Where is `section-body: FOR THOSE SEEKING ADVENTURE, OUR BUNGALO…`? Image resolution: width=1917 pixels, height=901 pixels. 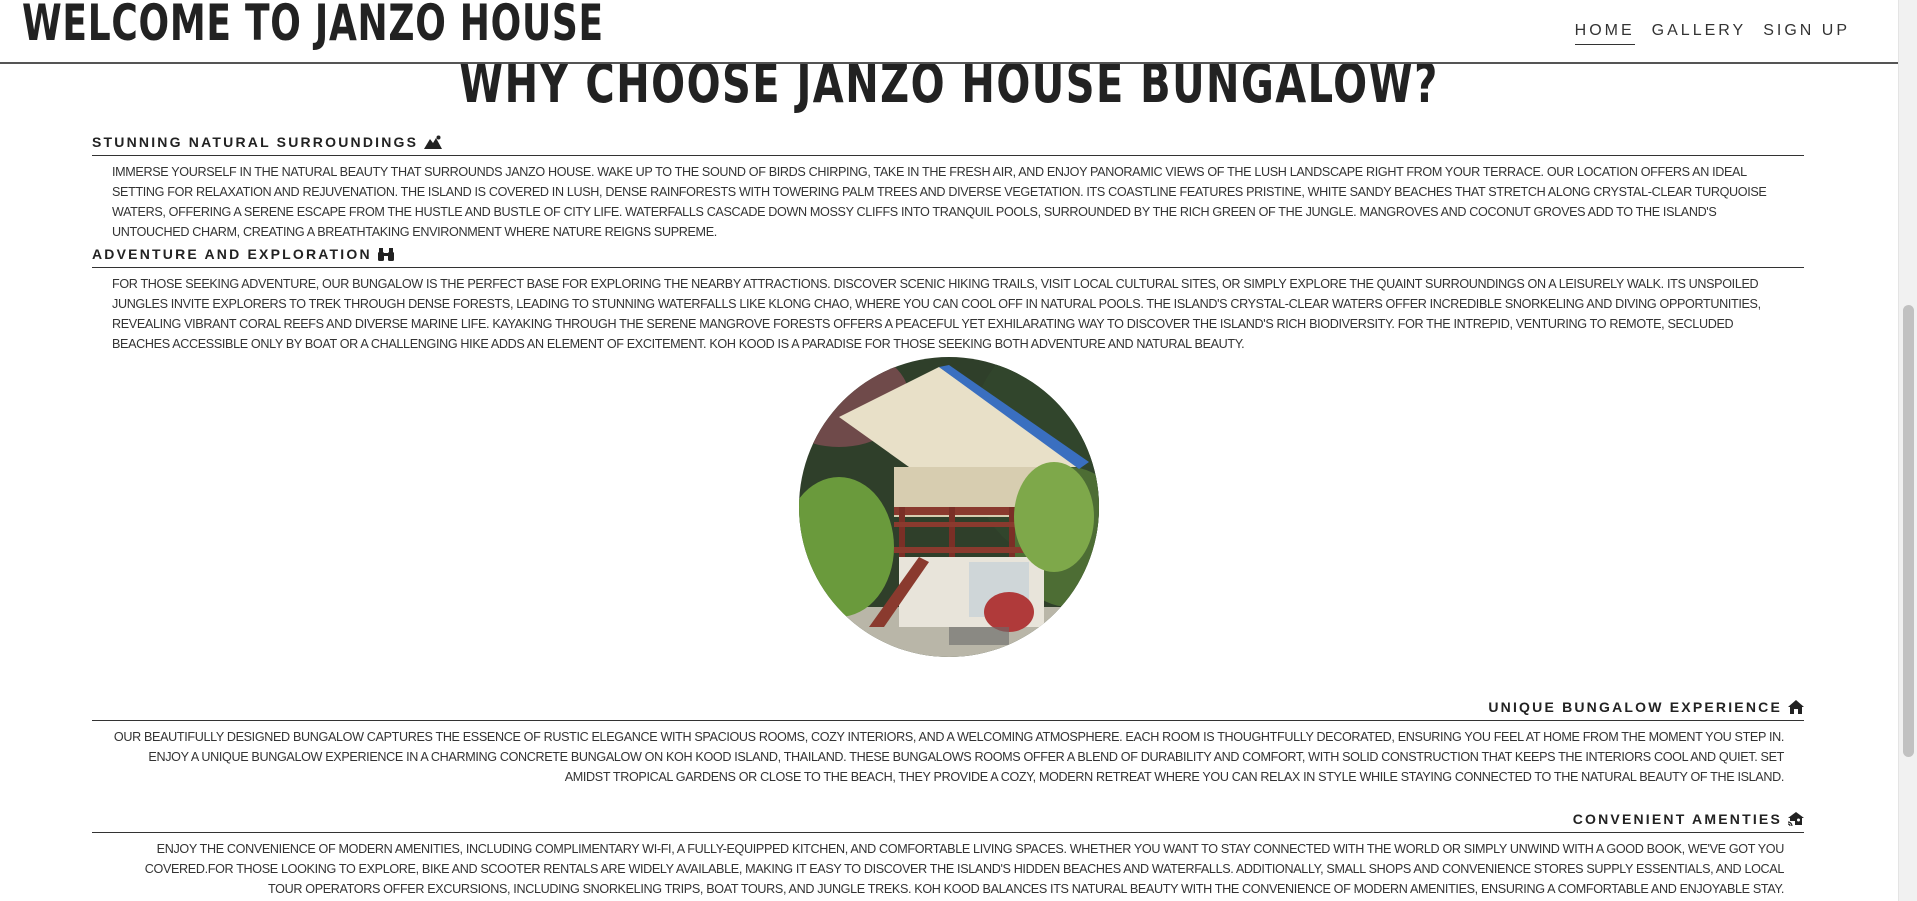
section-body: FOR THOSE SEEKING ADVENTURE, OUR BUNGALO… is located at coordinates (936, 314).